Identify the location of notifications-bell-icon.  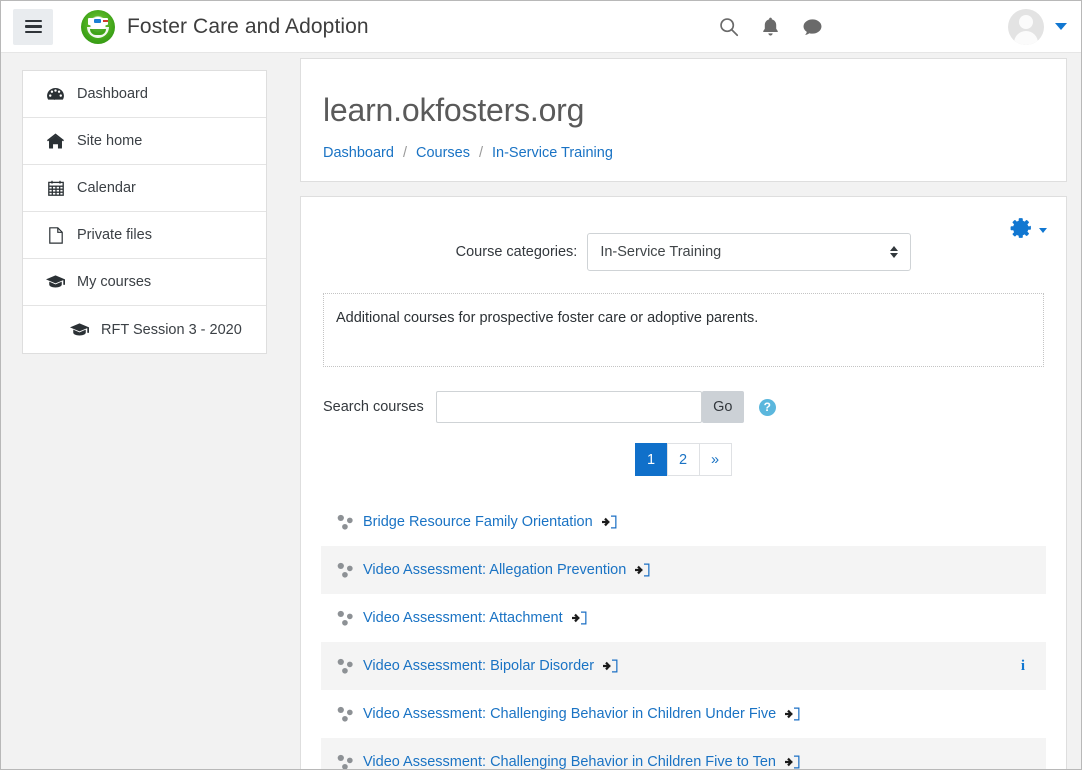
(770, 26).